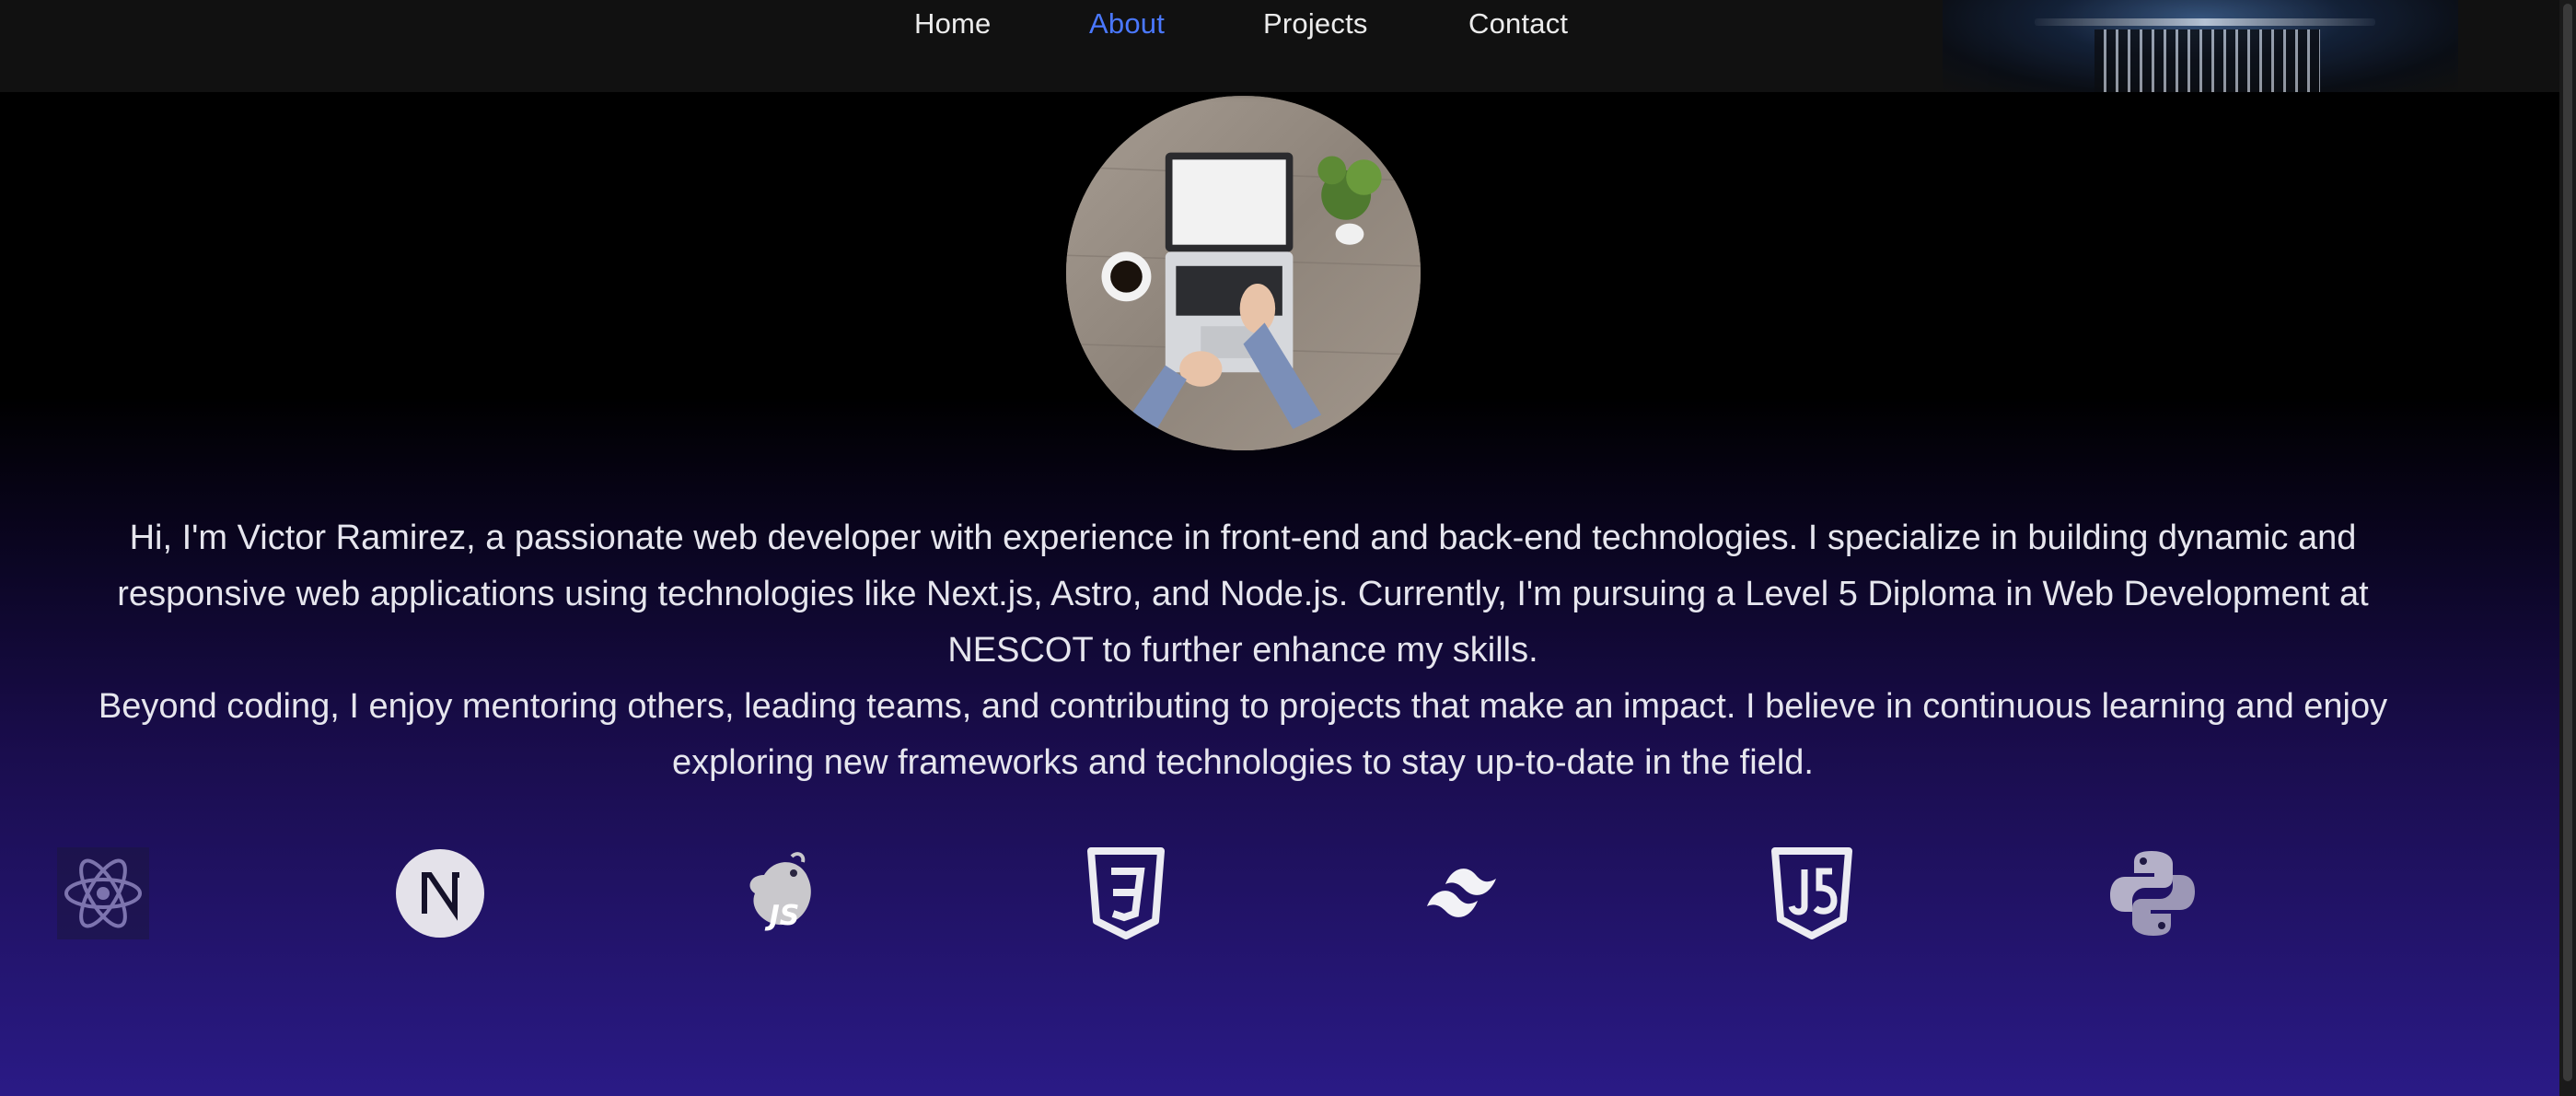 The width and height of the screenshot is (2576, 1096). Describe the element at coordinates (103, 893) in the screenshot. I see `react-icon` at that location.